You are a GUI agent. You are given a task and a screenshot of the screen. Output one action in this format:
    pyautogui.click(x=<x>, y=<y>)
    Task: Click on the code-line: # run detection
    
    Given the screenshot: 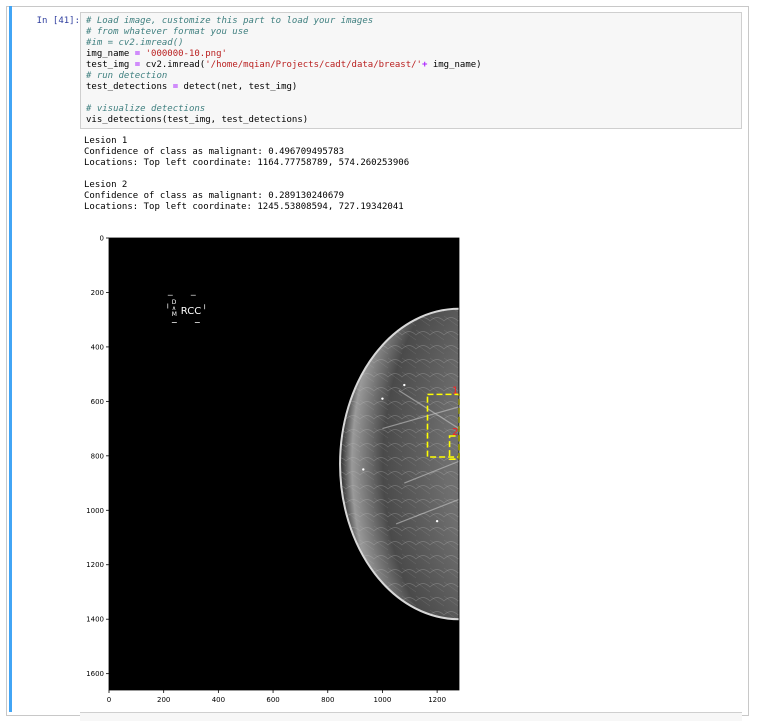 What is the action you would take?
    pyautogui.click(x=411, y=76)
    